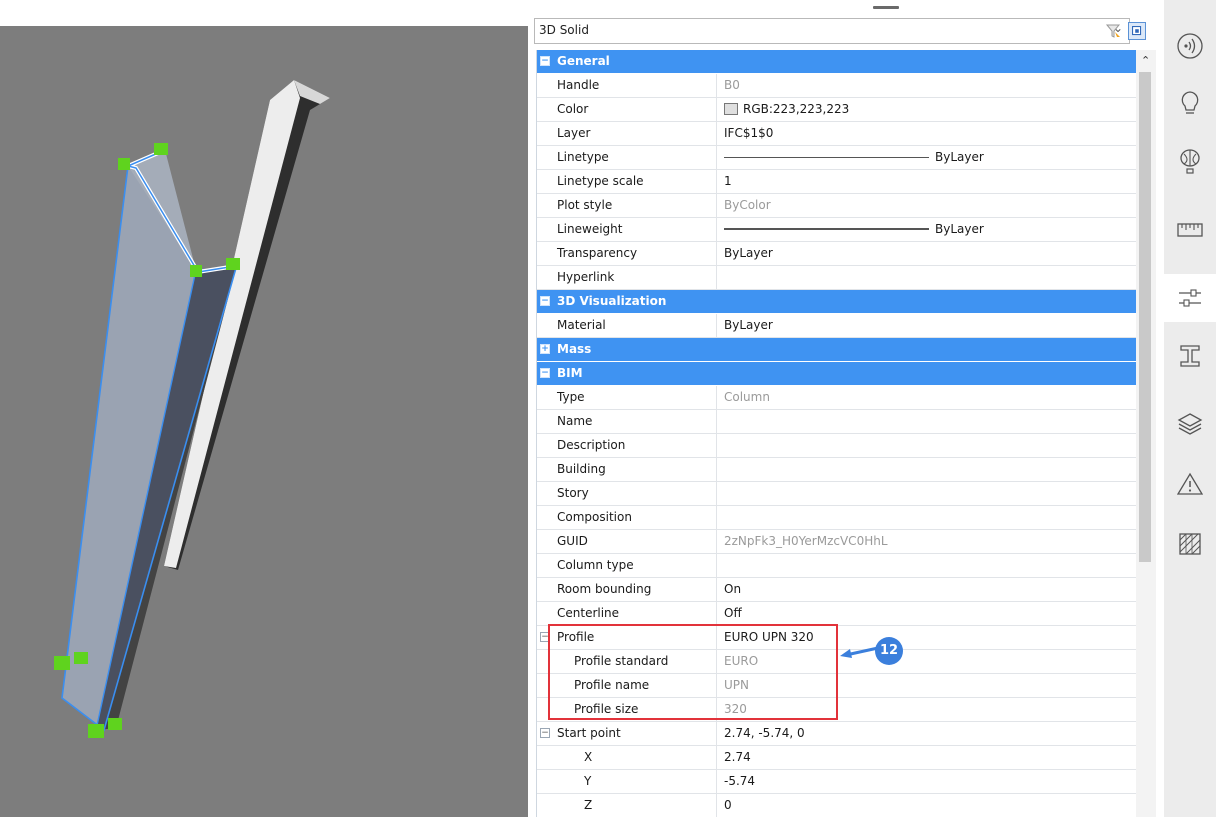  I want to click on warning-icon, so click(1190, 484).